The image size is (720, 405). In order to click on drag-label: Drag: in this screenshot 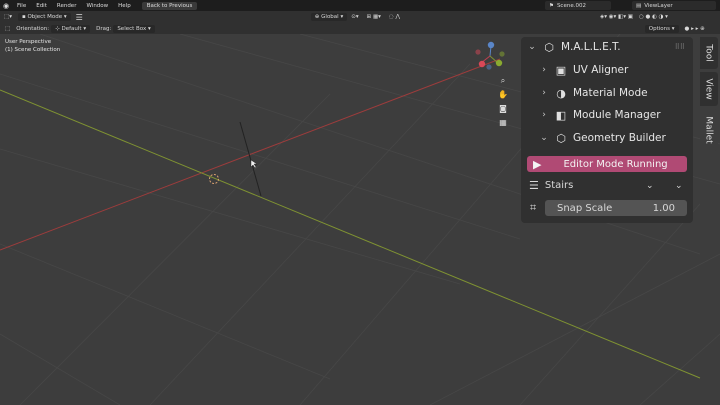, I will do `click(104, 28)`.